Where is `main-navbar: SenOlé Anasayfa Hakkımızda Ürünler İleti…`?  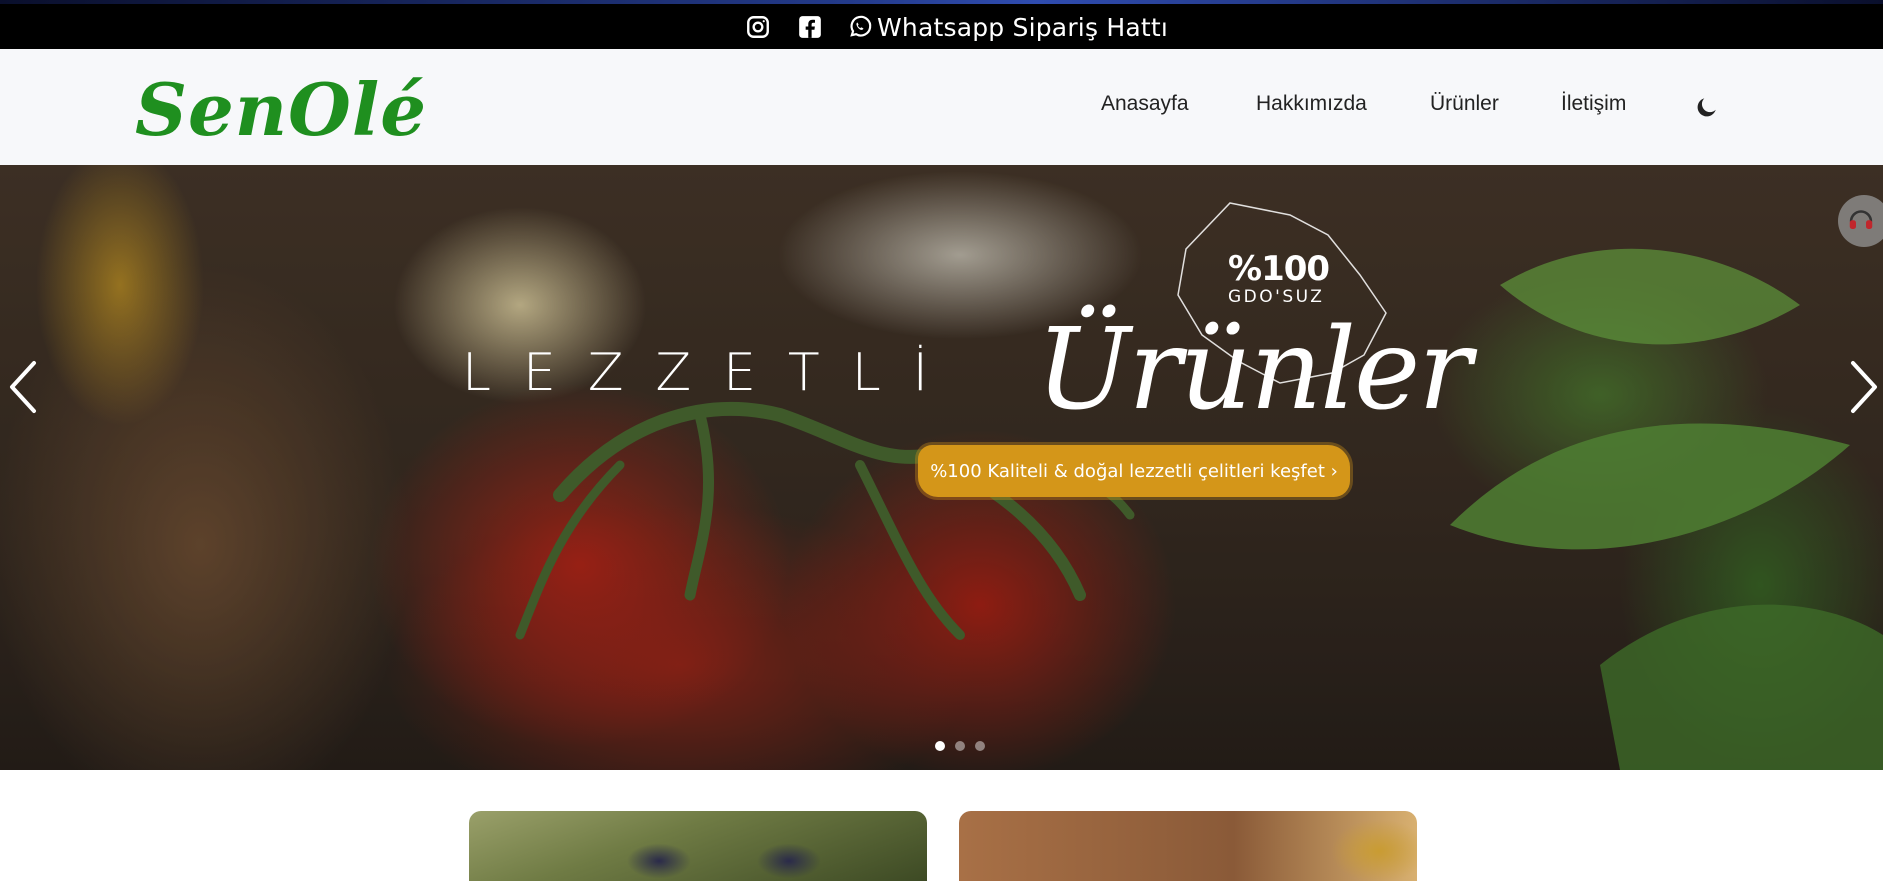
main-navbar: SenOlé Anasayfa Hakkımızda Ürünler İleti… is located at coordinates (941, 107).